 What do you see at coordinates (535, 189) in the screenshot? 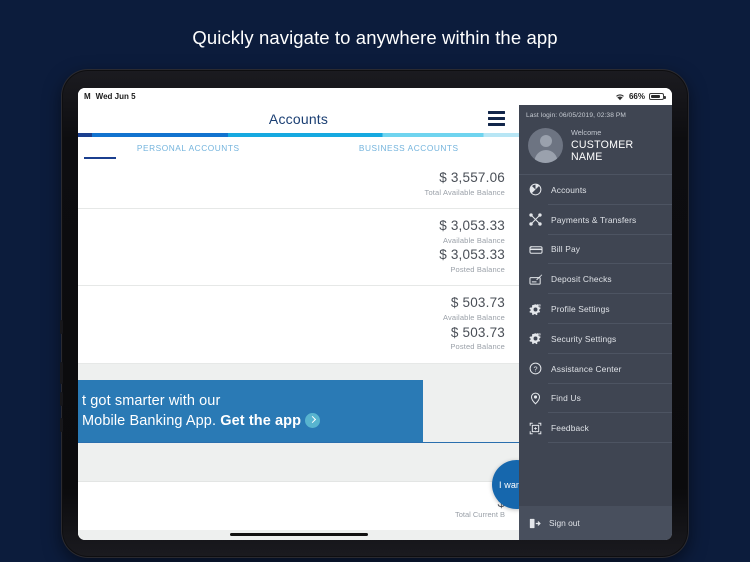
I see `pie-chart-icon` at bounding box center [535, 189].